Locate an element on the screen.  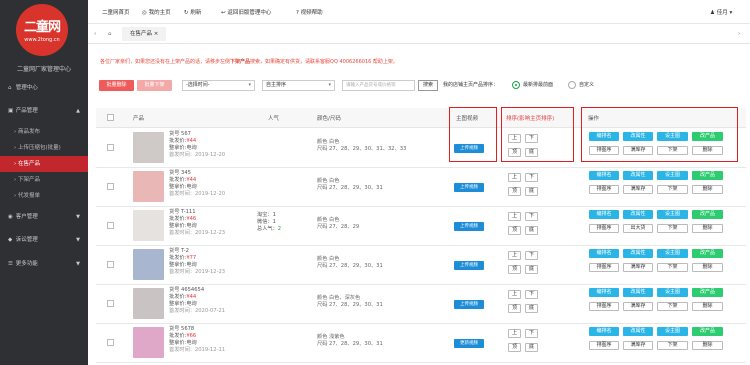
tab-next: › is located at coordinates (739, 34).